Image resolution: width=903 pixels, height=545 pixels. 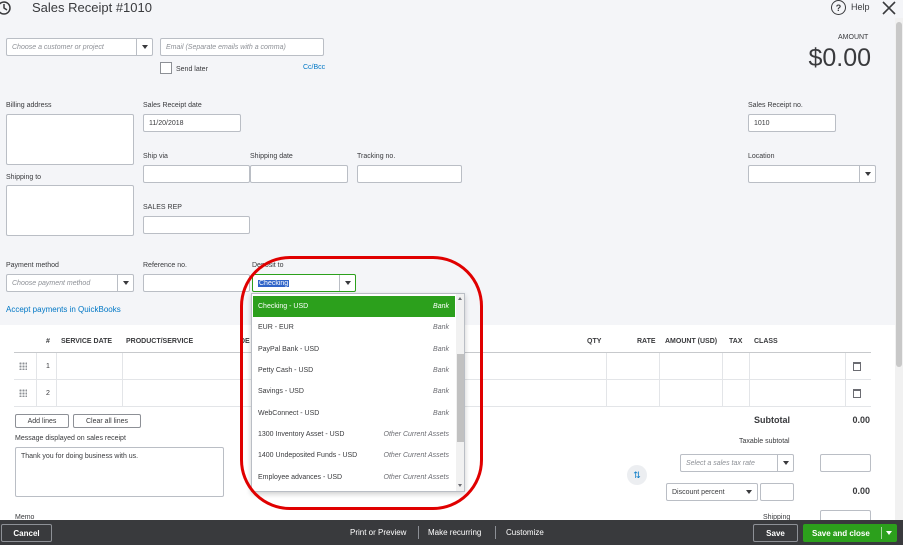 I want to click on location-label: Location, so click(x=761, y=156).